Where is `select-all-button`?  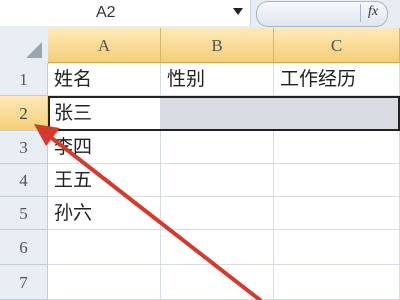 select-all-button is located at coordinates (24, 46).